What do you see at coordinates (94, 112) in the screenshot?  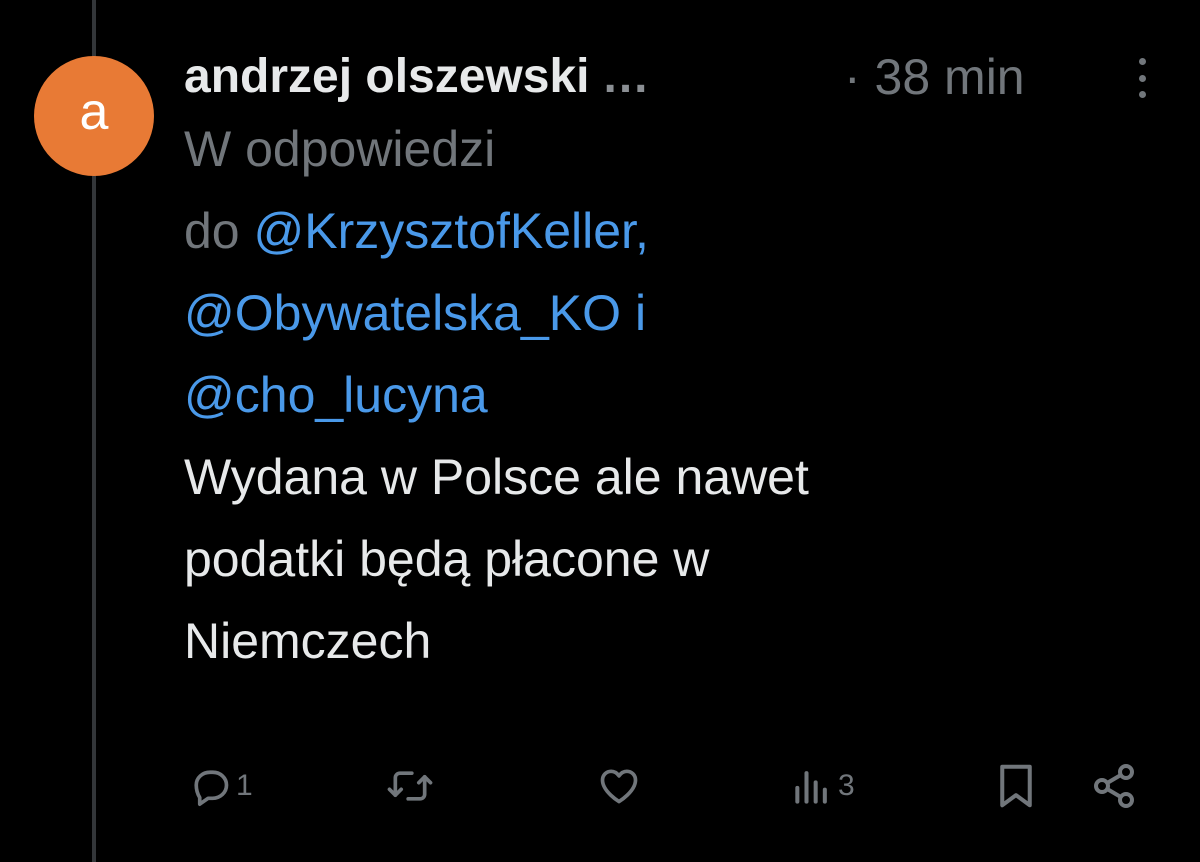 I see `avatar-letter: a` at bounding box center [94, 112].